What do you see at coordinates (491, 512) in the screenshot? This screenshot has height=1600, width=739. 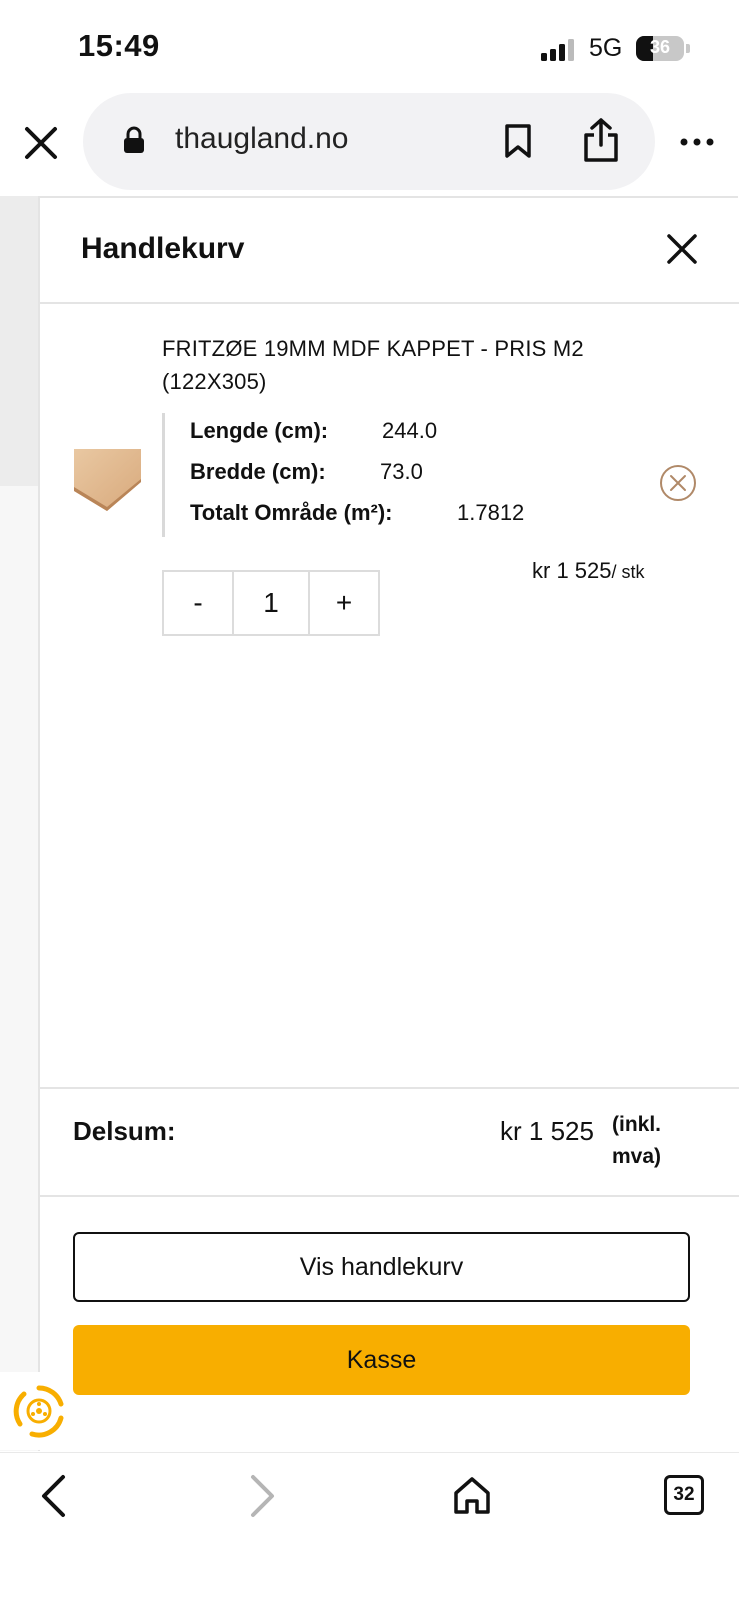 I see `attribute-value: 1.7812` at bounding box center [491, 512].